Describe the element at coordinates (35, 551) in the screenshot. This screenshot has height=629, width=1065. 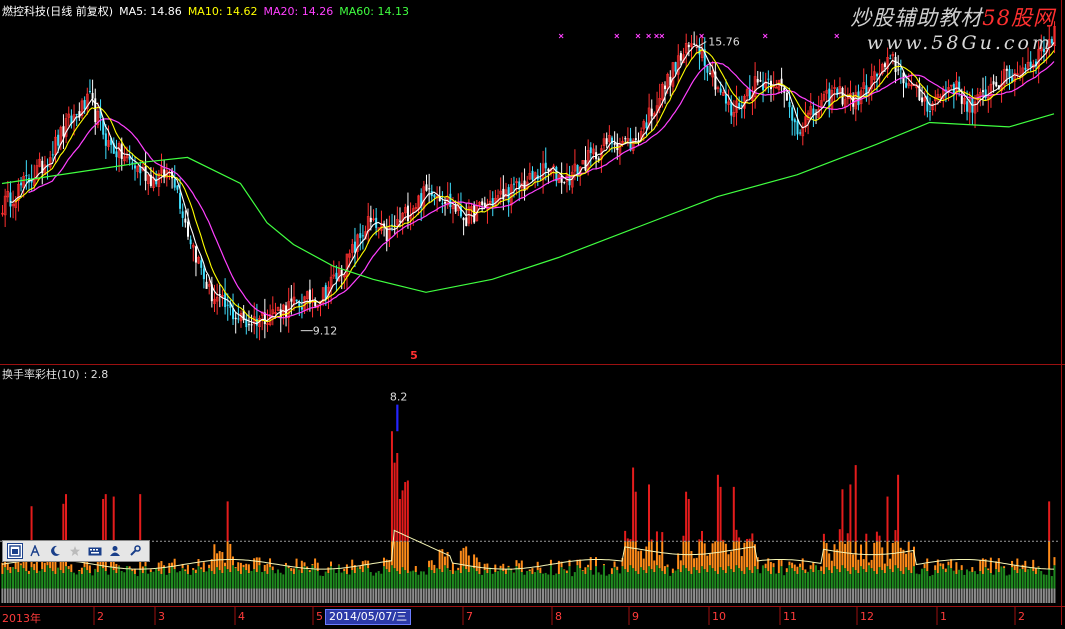
I see `text-icon` at that location.